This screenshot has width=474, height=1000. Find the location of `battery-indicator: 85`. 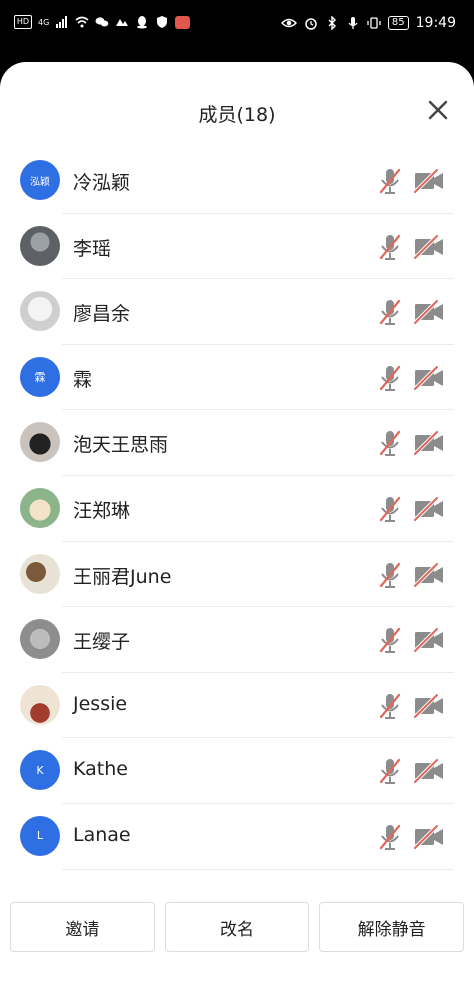

battery-indicator: 85 is located at coordinates (398, 23).